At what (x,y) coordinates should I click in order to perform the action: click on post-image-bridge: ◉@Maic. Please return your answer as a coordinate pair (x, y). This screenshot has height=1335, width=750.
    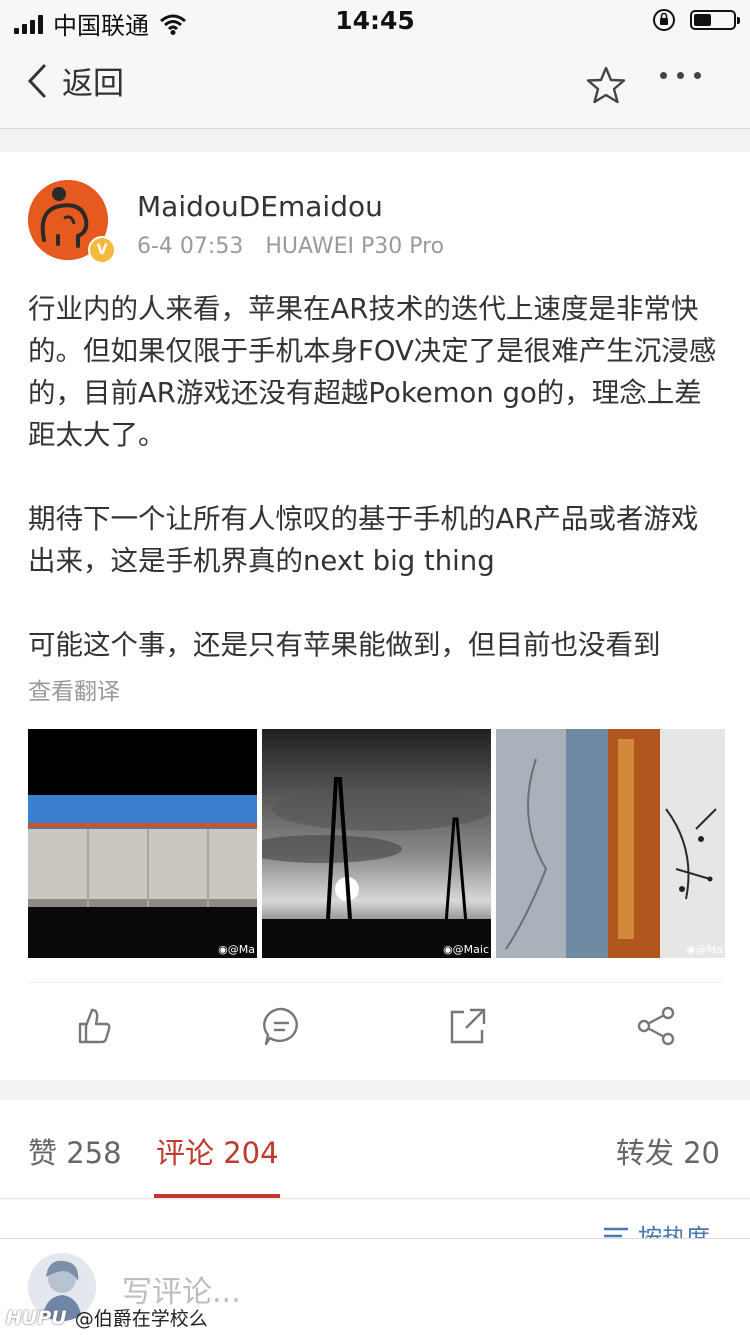
    Looking at the image, I should click on (376, 843).